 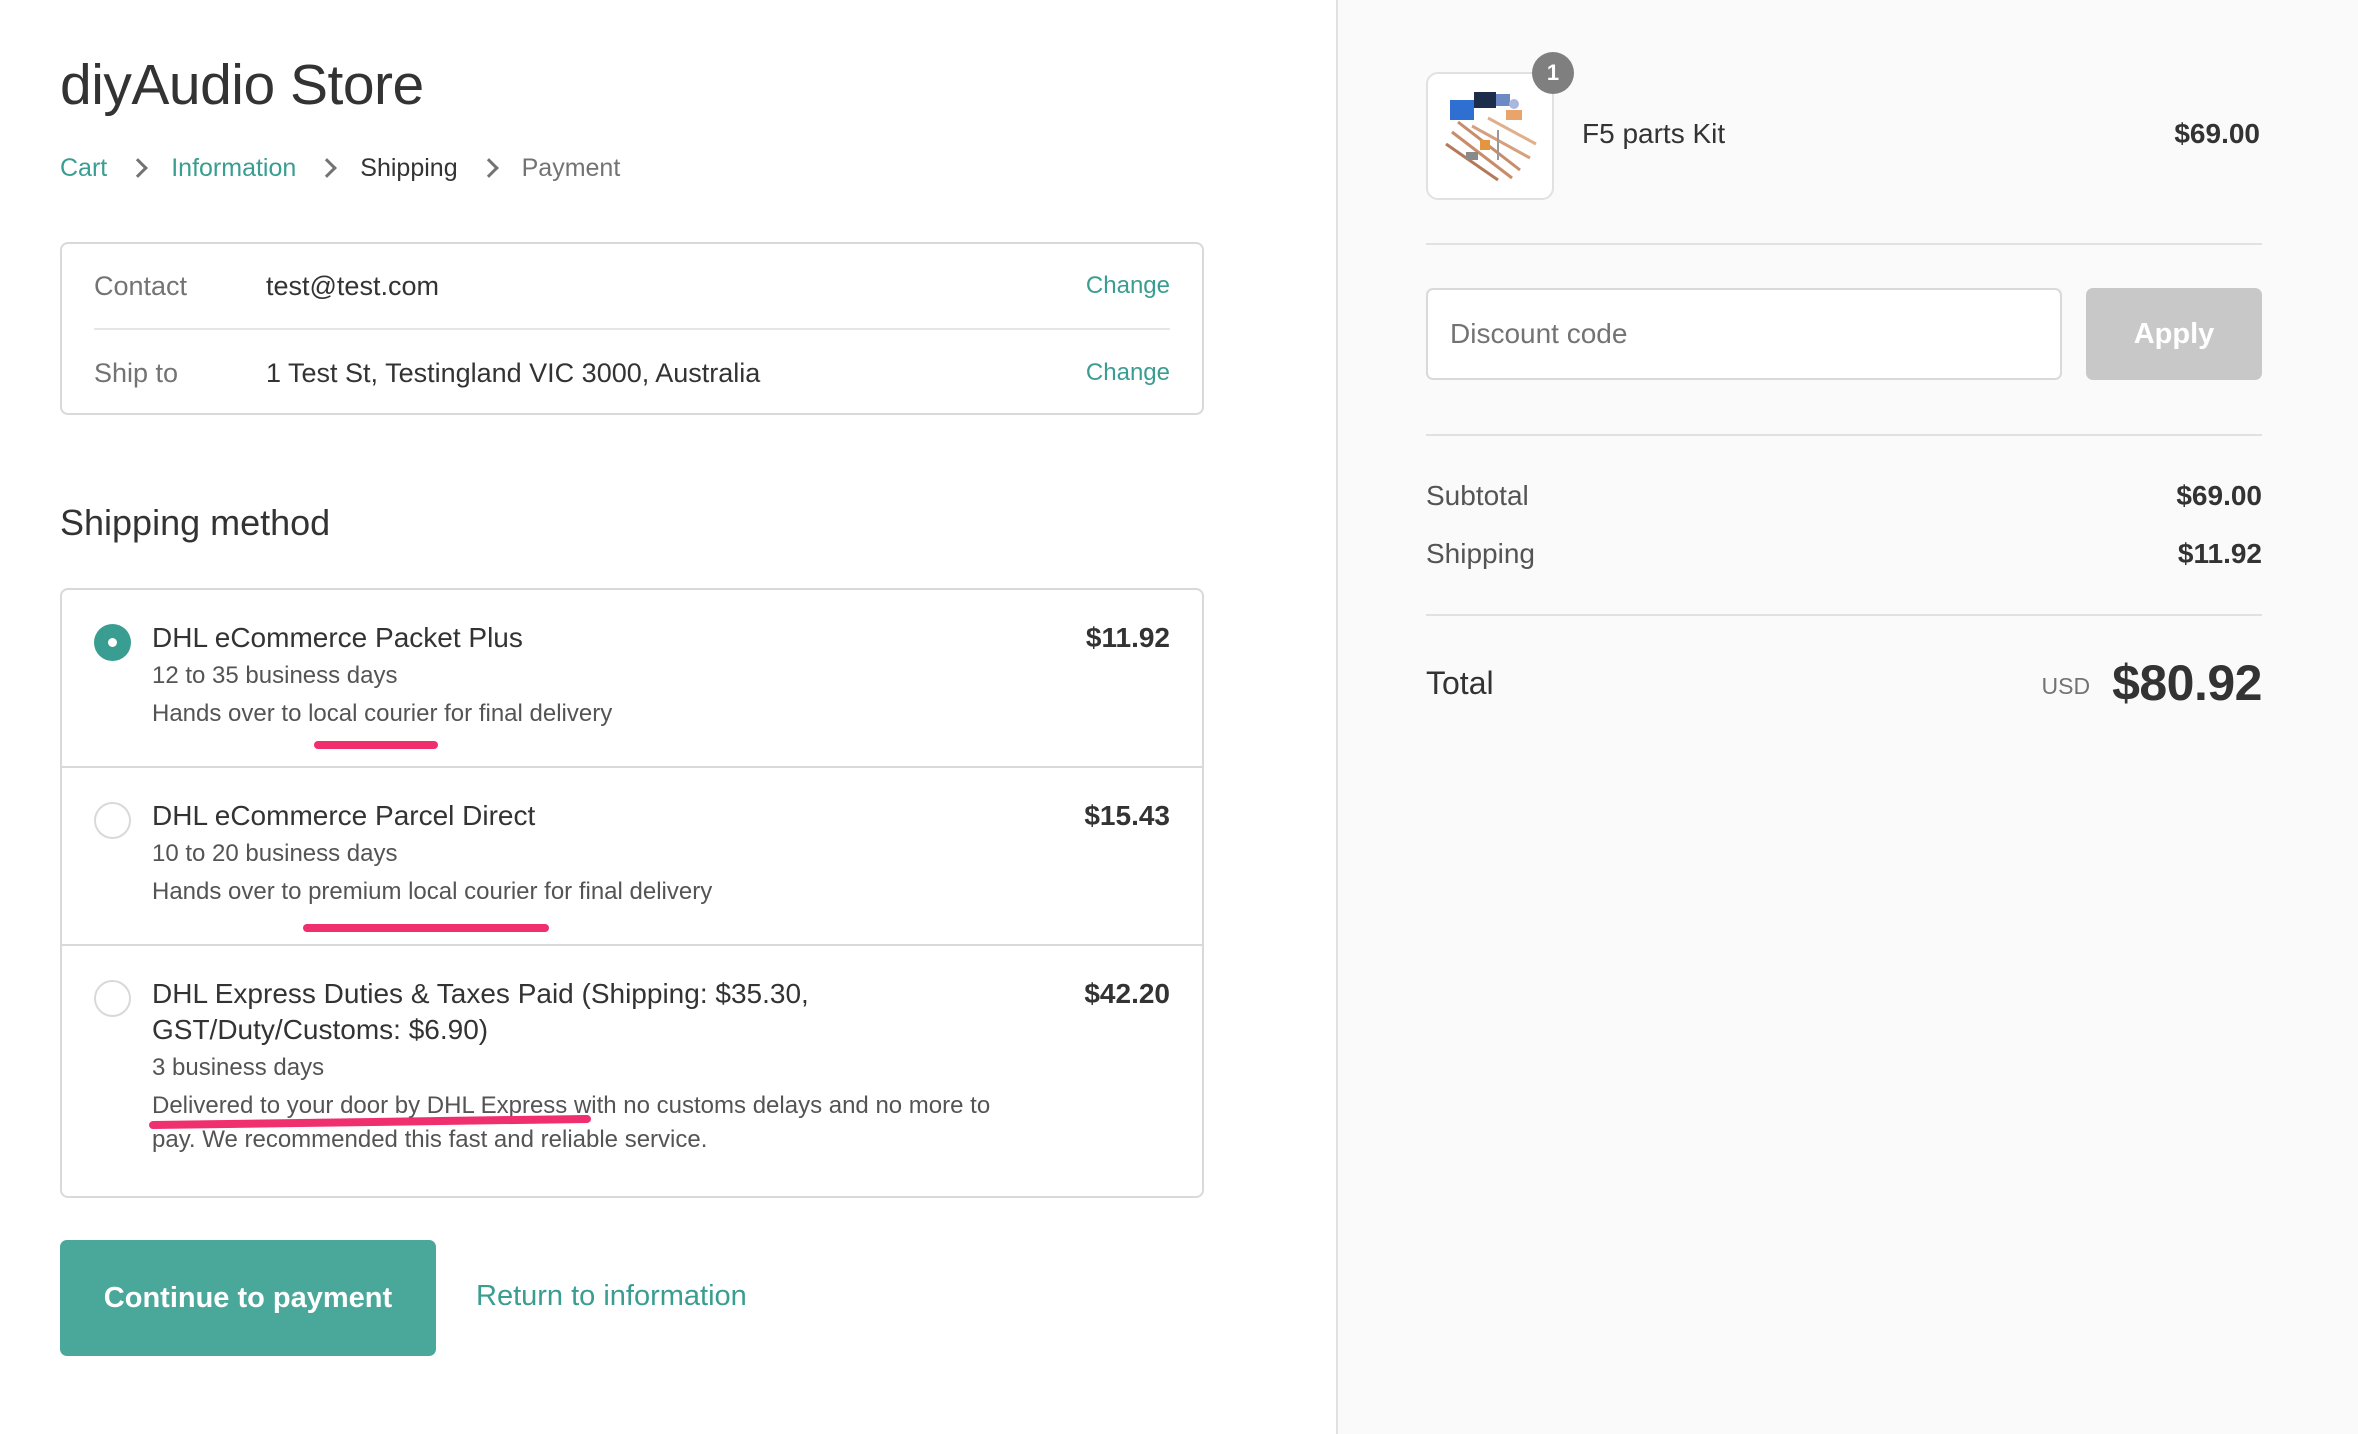 I want to click on product-price: $69.00, so click(x=2217, y=133).